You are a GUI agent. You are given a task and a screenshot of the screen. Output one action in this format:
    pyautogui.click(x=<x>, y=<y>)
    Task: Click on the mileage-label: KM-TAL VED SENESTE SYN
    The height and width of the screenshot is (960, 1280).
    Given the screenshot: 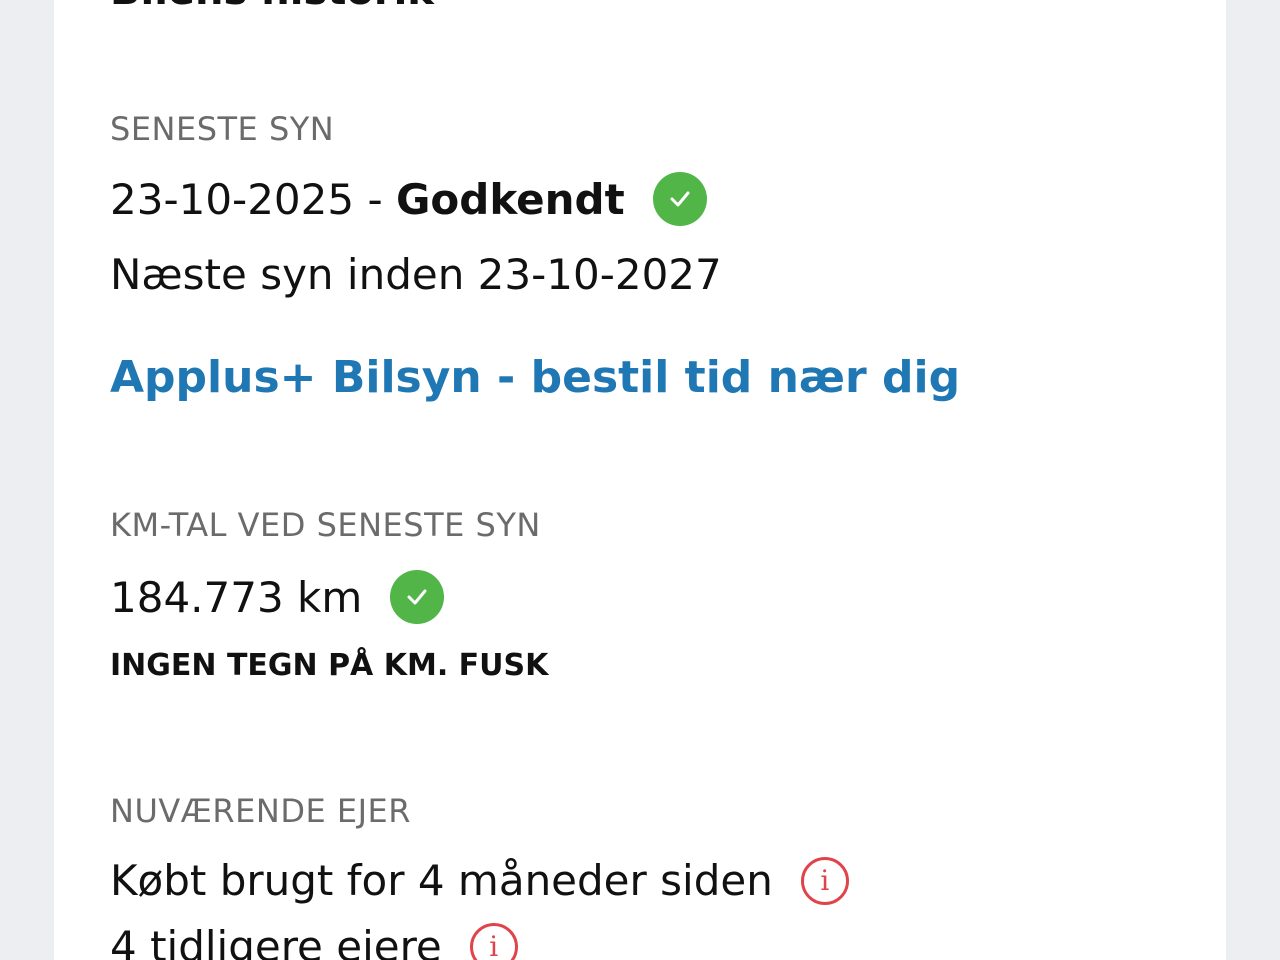 What is the action you would take?
    pyautogui.click(x=325, y=525)
    